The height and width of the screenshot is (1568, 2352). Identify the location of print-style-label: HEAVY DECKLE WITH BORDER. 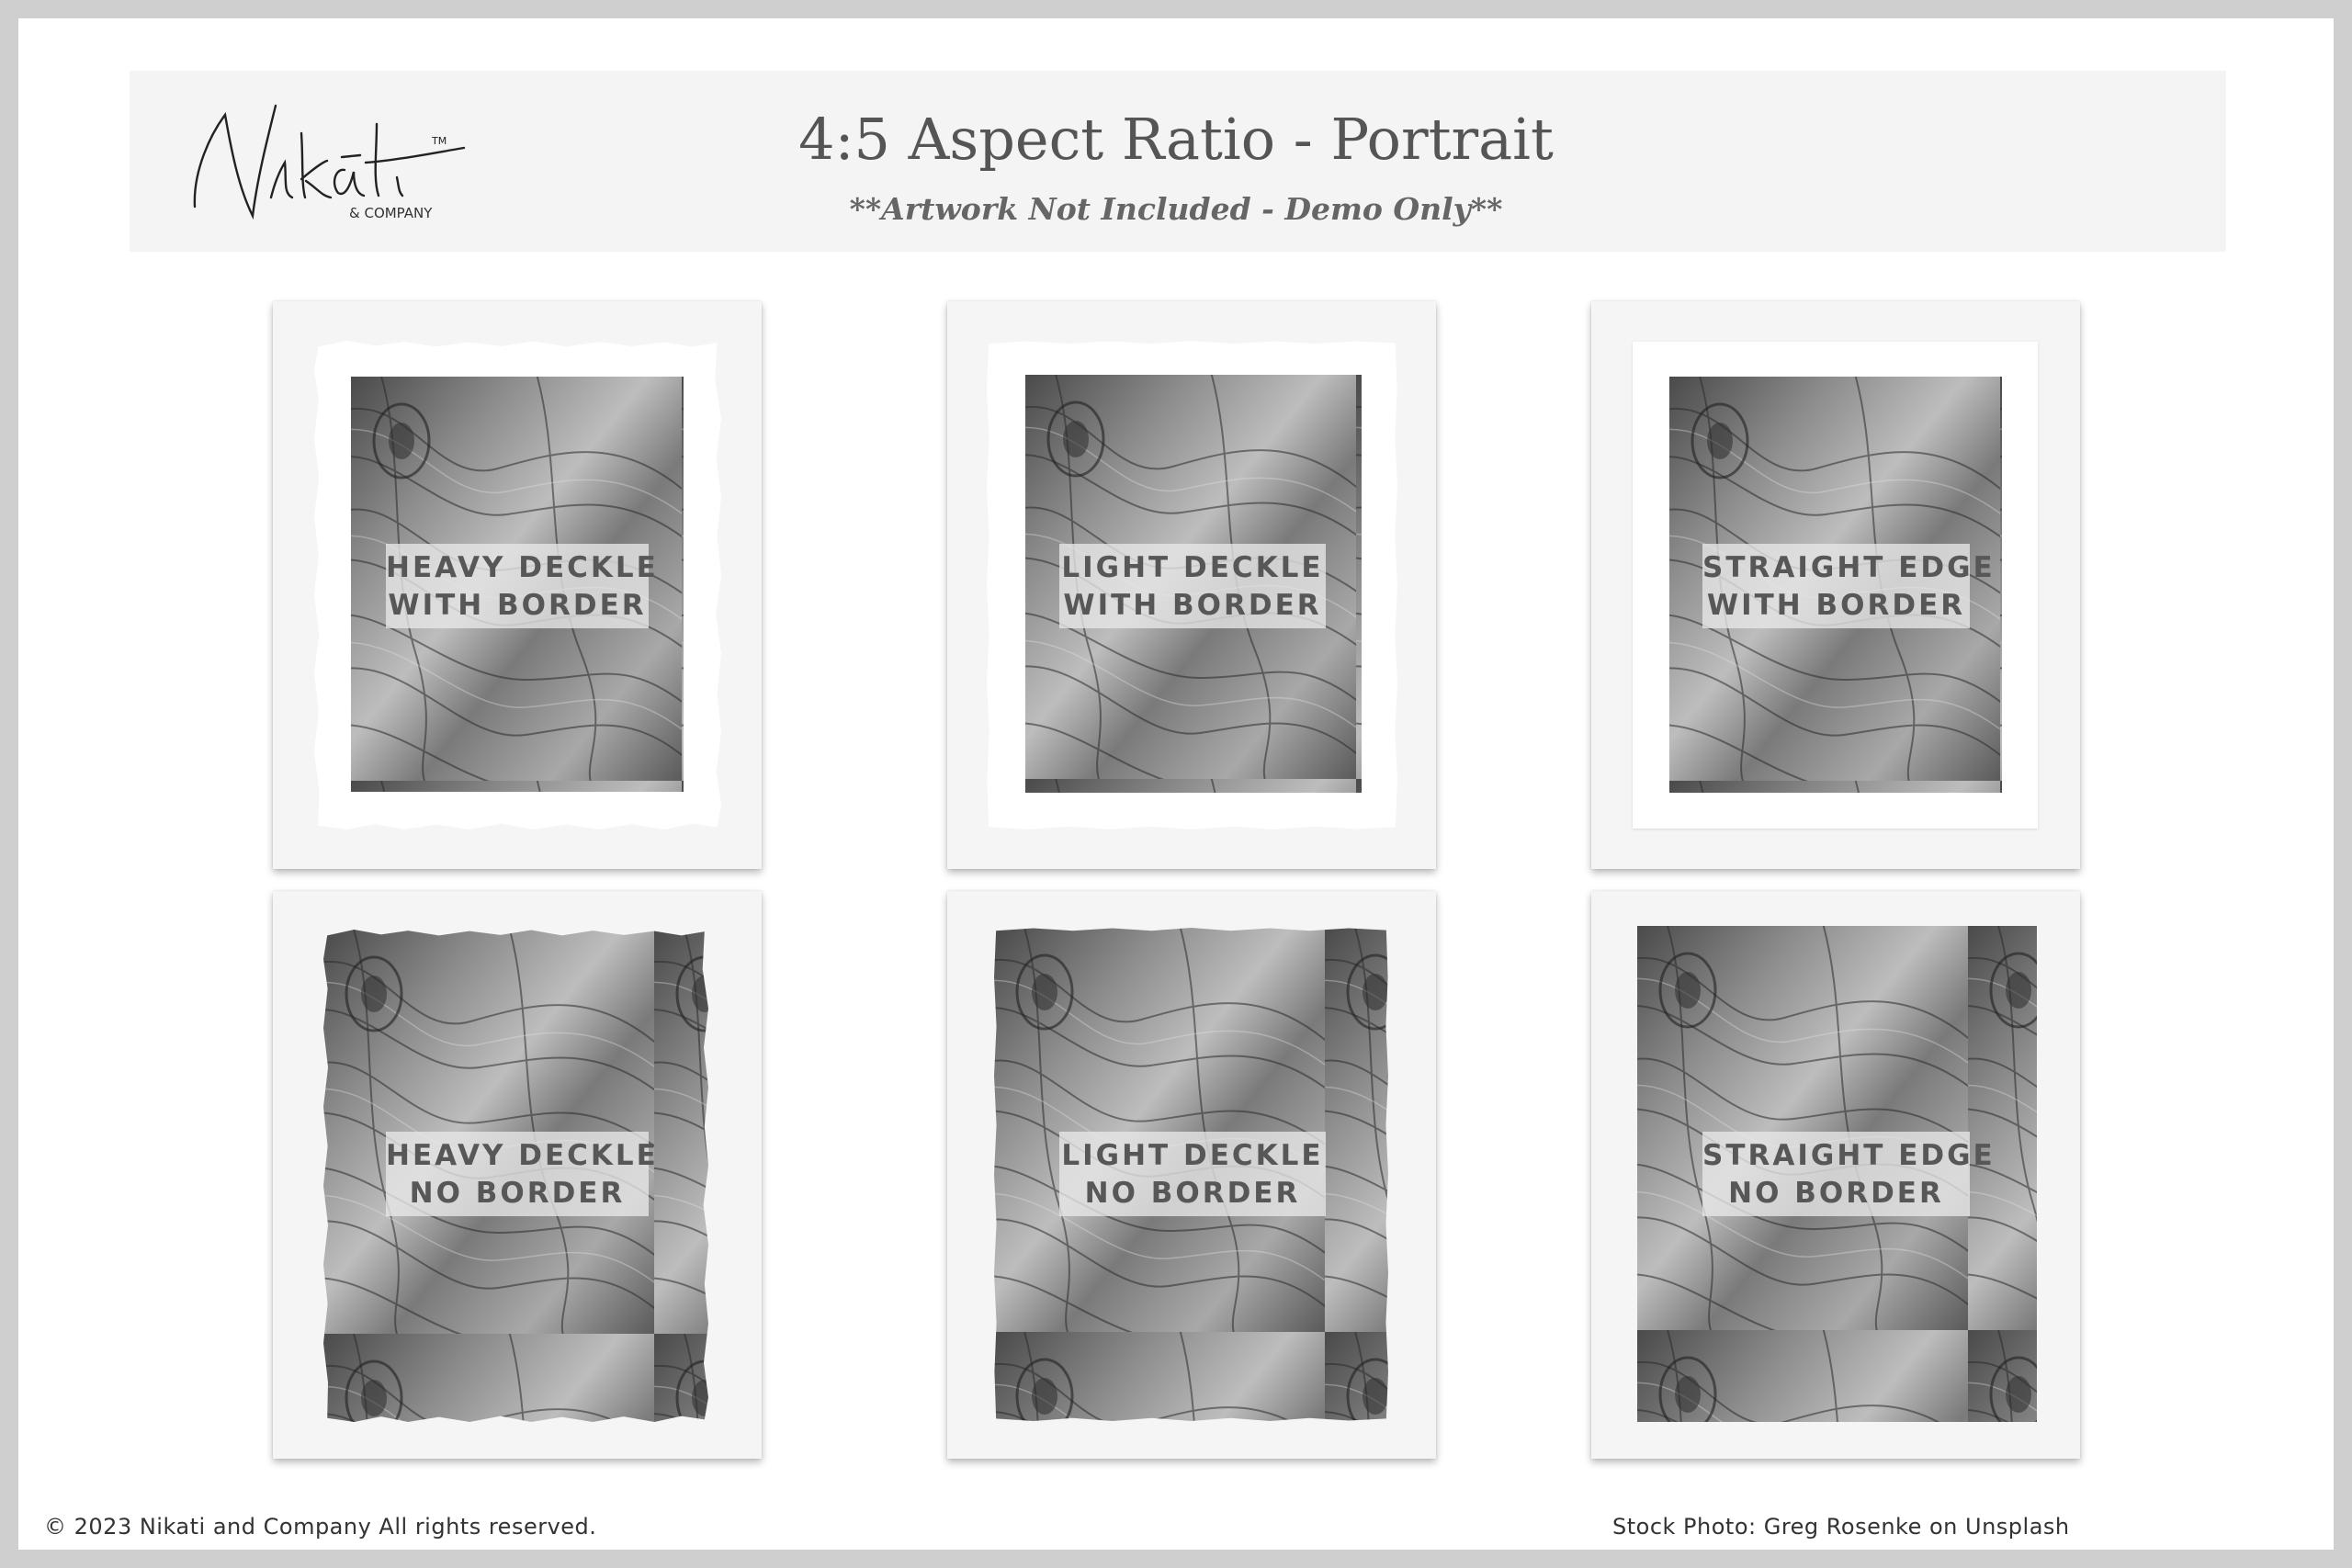
(522, 586).